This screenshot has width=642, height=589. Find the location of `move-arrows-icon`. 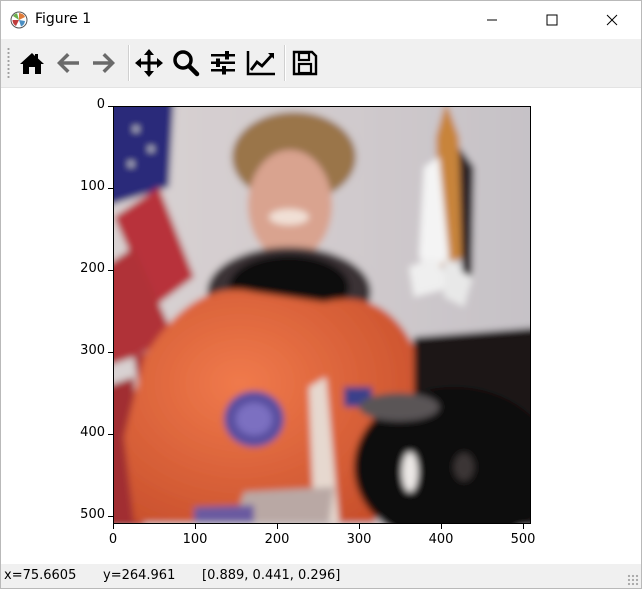

move-arrows-icon is located at coordinates (149, 63).